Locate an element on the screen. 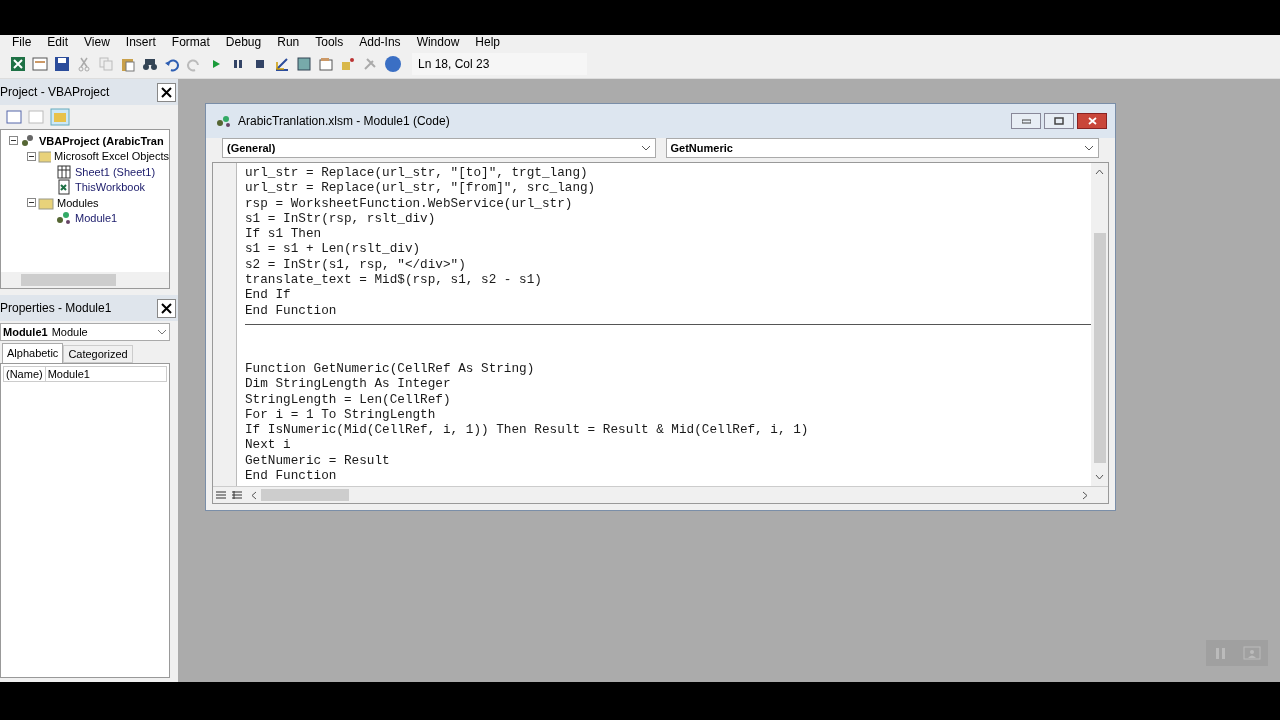 Image resolution: width=1280 pixels, height=720 pixels. menu-item: Run is located at coordinates (288, 42).